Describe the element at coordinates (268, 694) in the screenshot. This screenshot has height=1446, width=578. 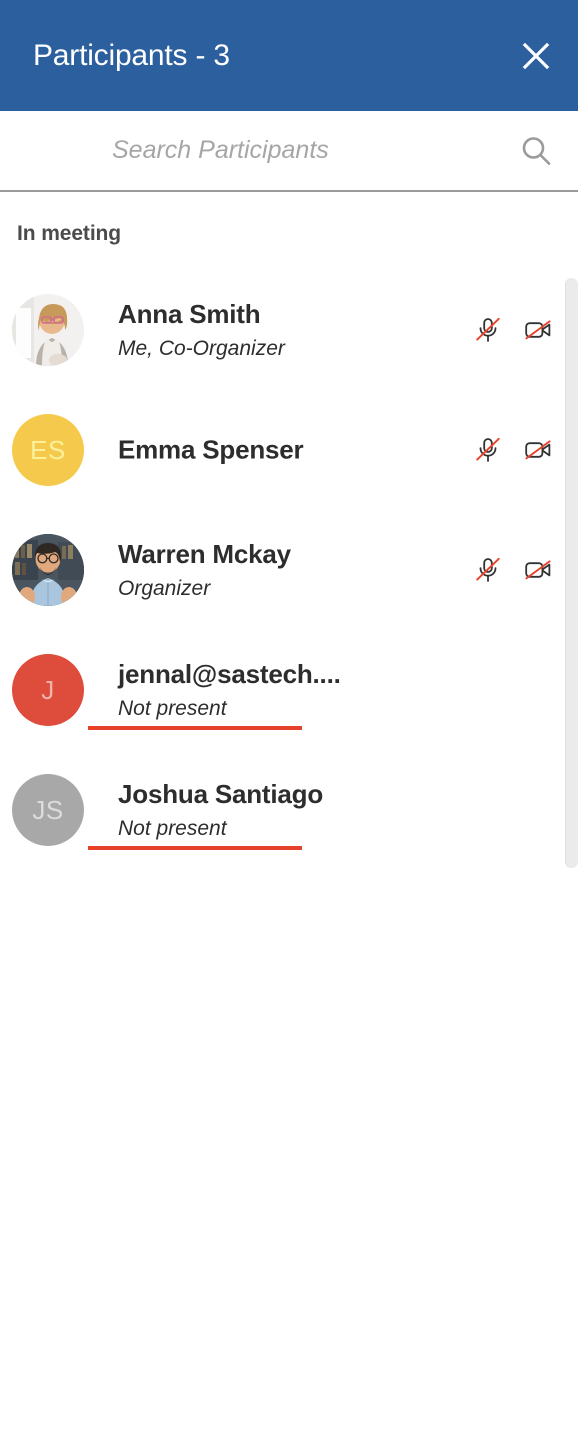
I see `participant-info: jennal@sastech.... Not present` at that location.